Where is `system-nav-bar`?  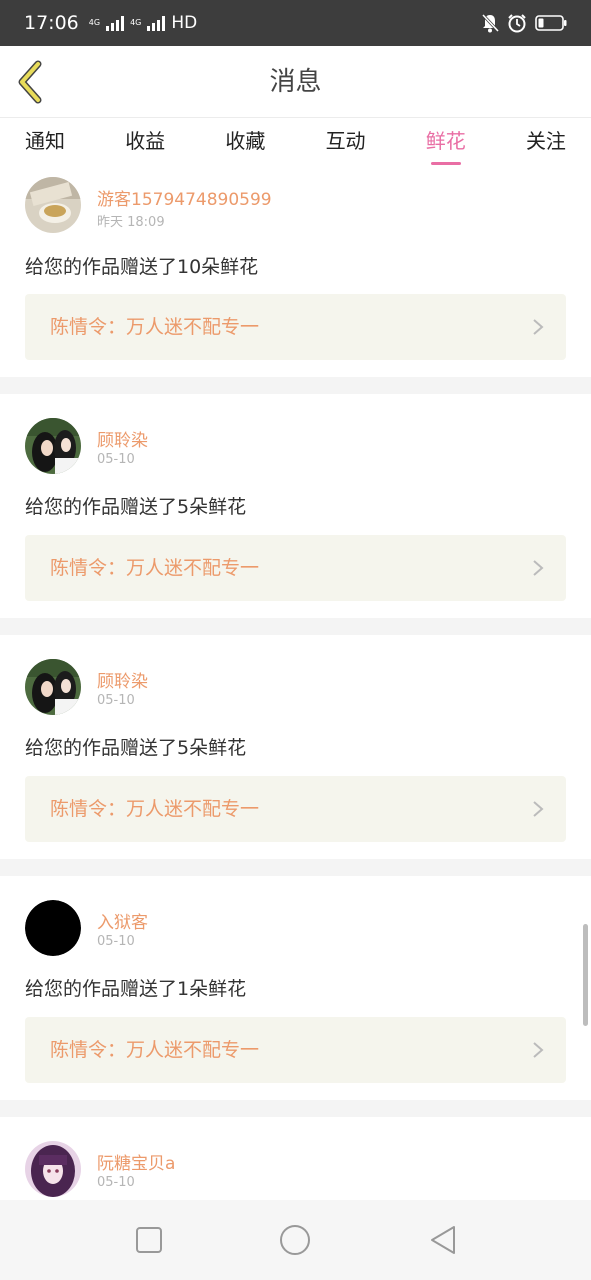
system-nav-bar is located at coordinates (295, 1240).